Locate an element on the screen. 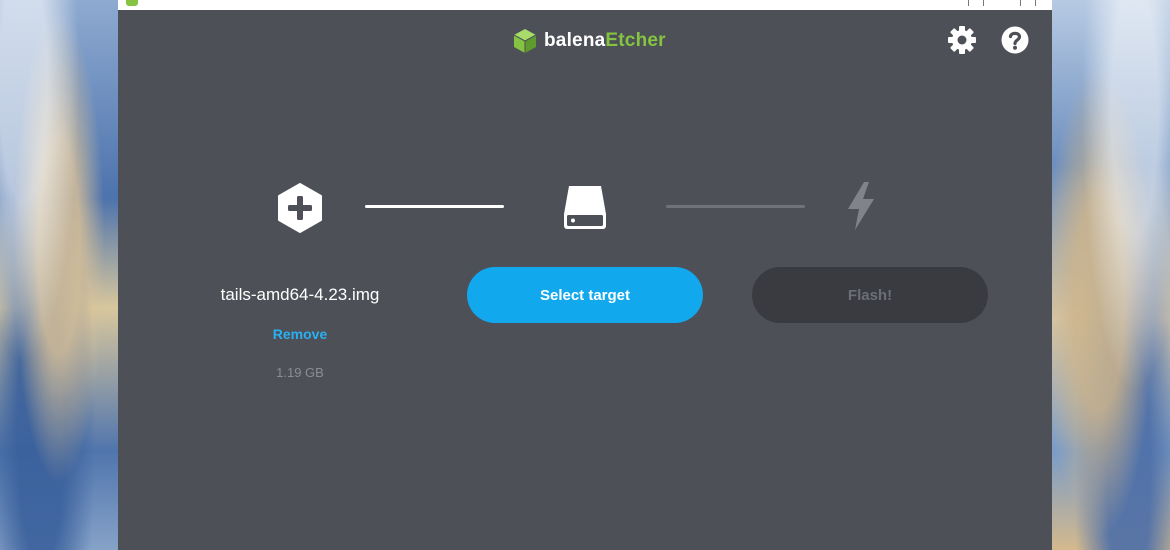  select-target-step-icon is located at coordinates (585, 207).